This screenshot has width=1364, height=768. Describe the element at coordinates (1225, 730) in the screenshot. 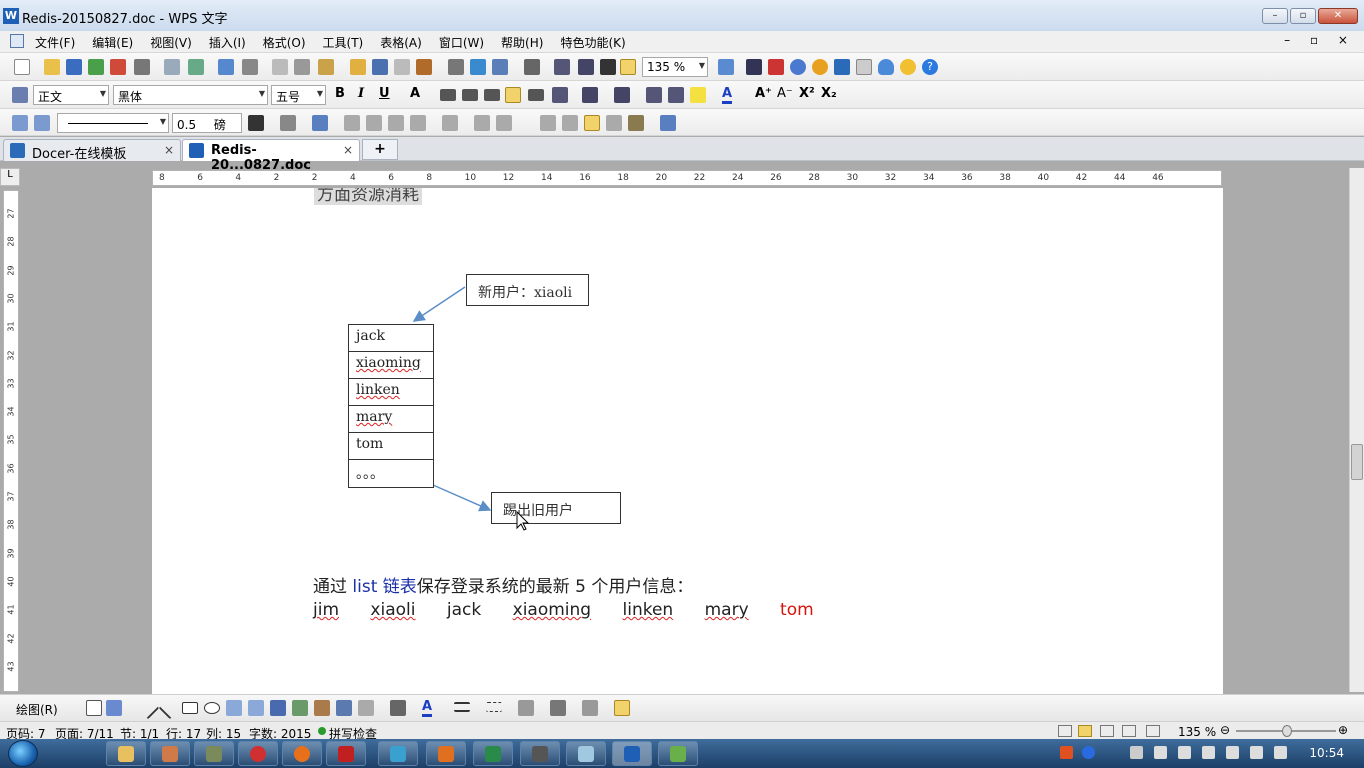

I see `zoom-out-icon: ⊖` at that location.